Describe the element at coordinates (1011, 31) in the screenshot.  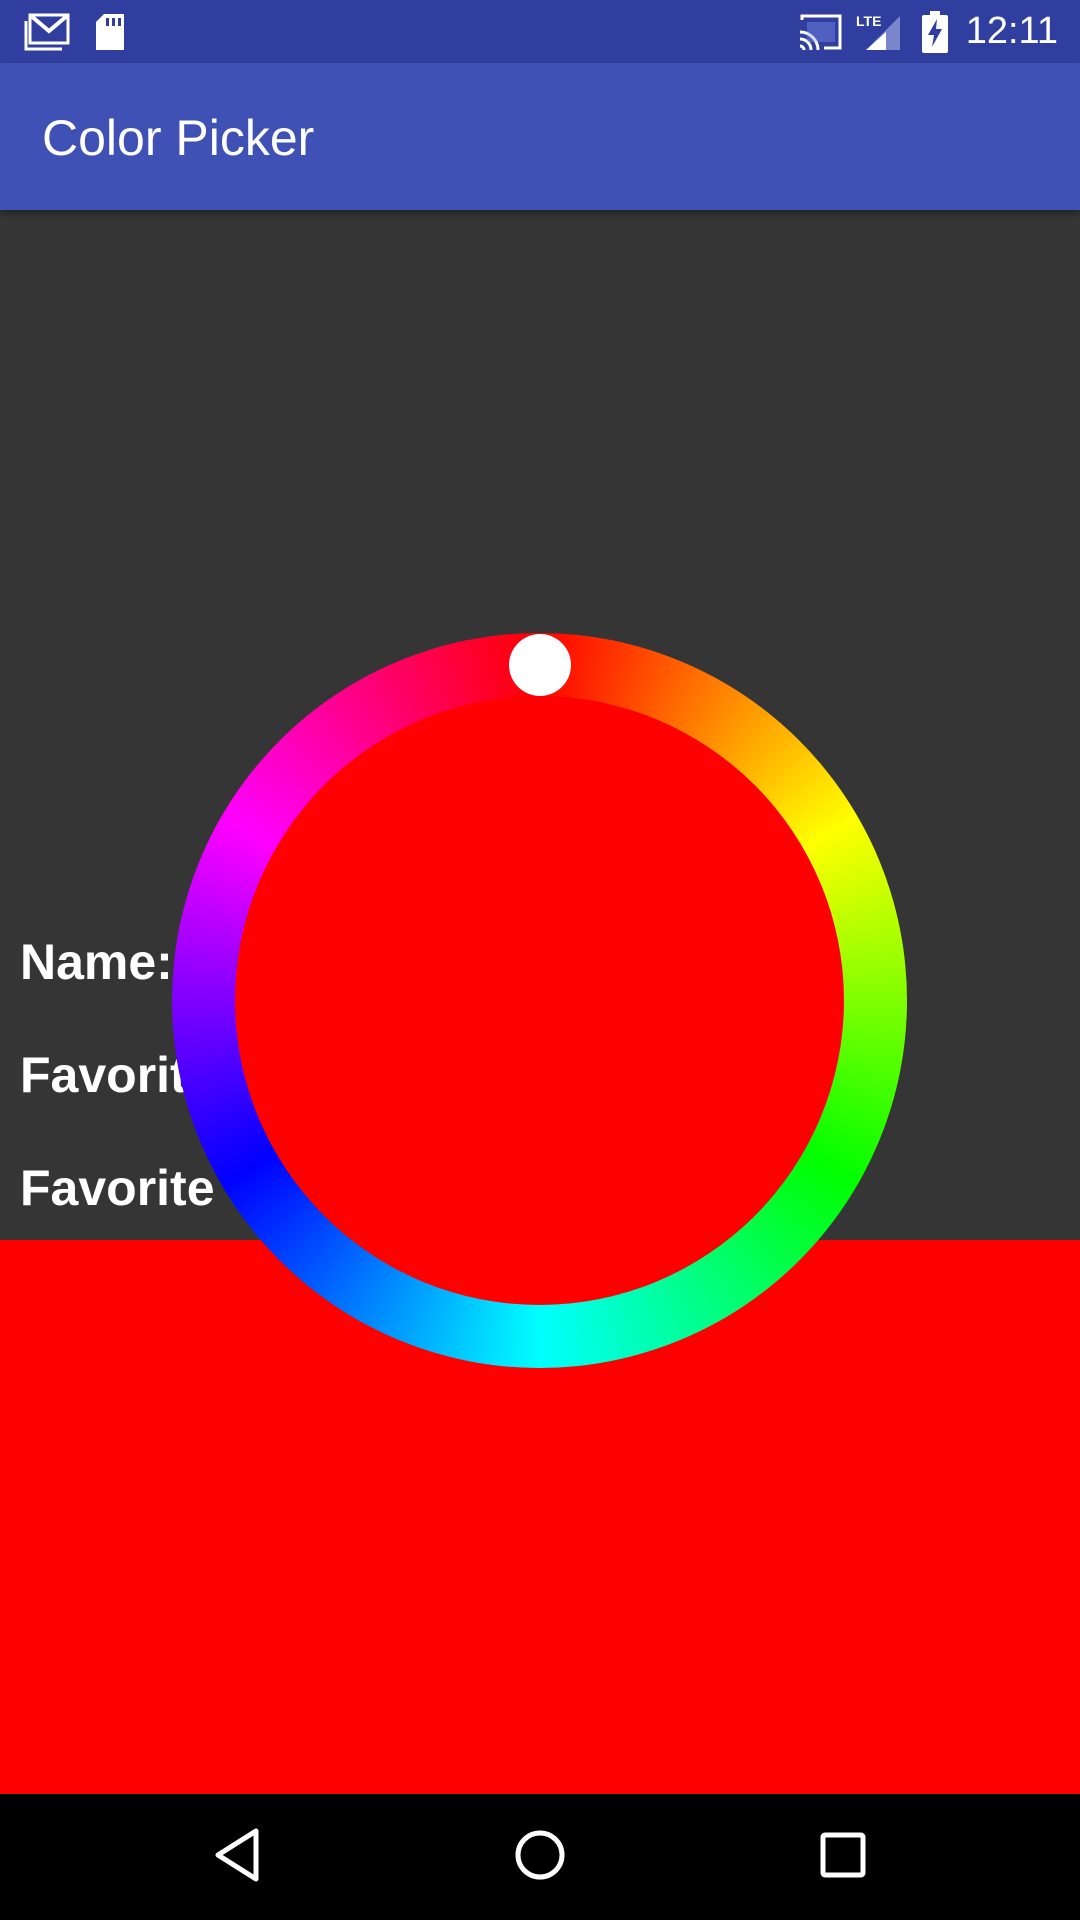
I see `status-time: 12:11` at that location.